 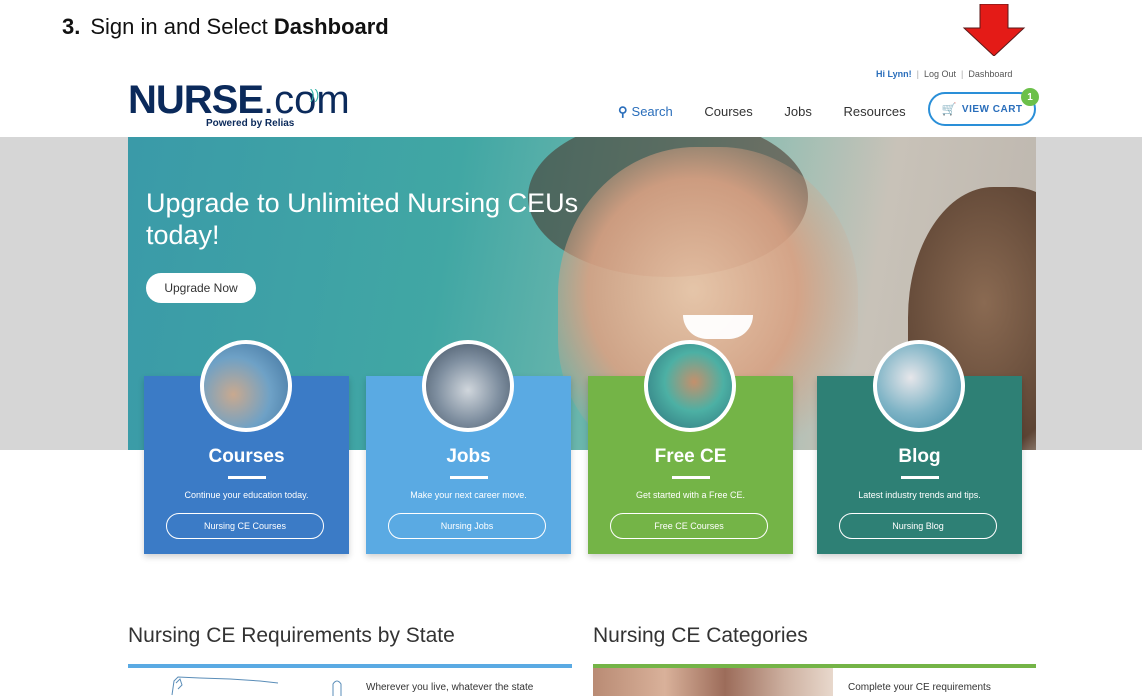 What do you see at coordinates (992, 109) in the screenshot?
I see `cart-label: VIEW CART` at bounding box center [992, 109].